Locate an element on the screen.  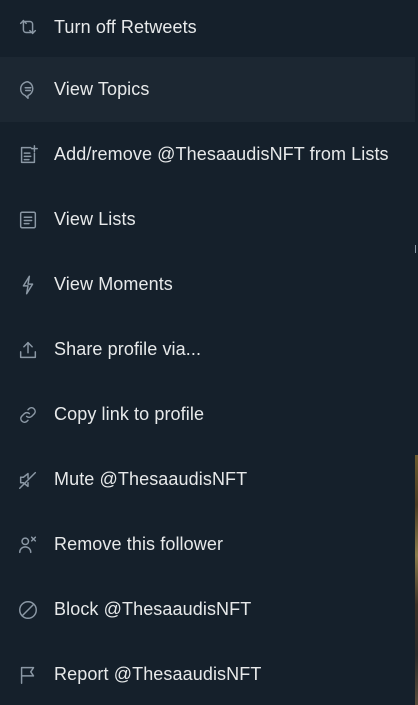
topic-bubble-icon is located at coordinates (28, 90).